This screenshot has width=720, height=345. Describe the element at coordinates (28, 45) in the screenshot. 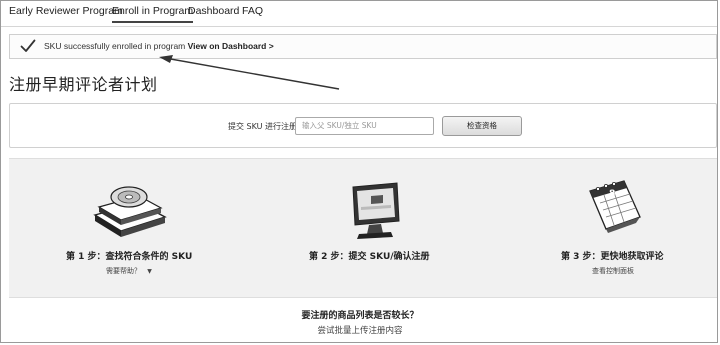

I see `check-icon` at that location.